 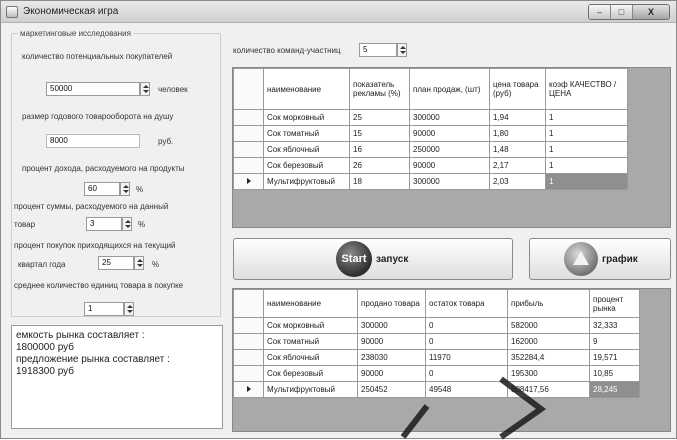 What do you see at coordinates (614, 373) in the screenshot?
I see `table-cell: 10,85` at bounding box center [614, 373].